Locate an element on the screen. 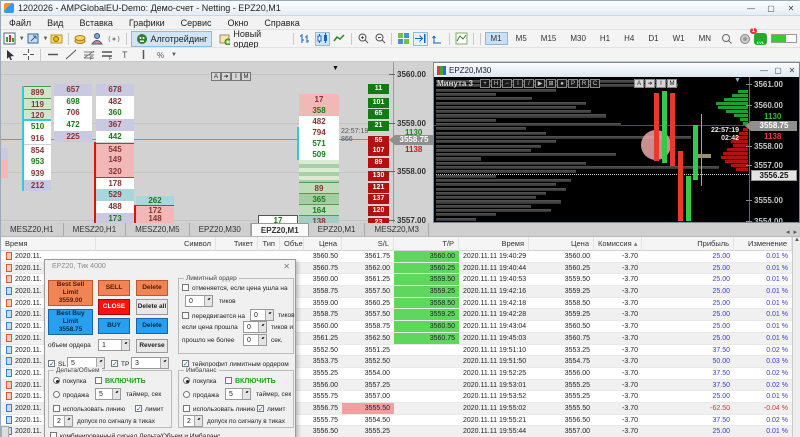 This screenshot has height=437, width=800. chart-tab-mesz20-m5: MESZ20,M5 is located at coordinates (158, 229).